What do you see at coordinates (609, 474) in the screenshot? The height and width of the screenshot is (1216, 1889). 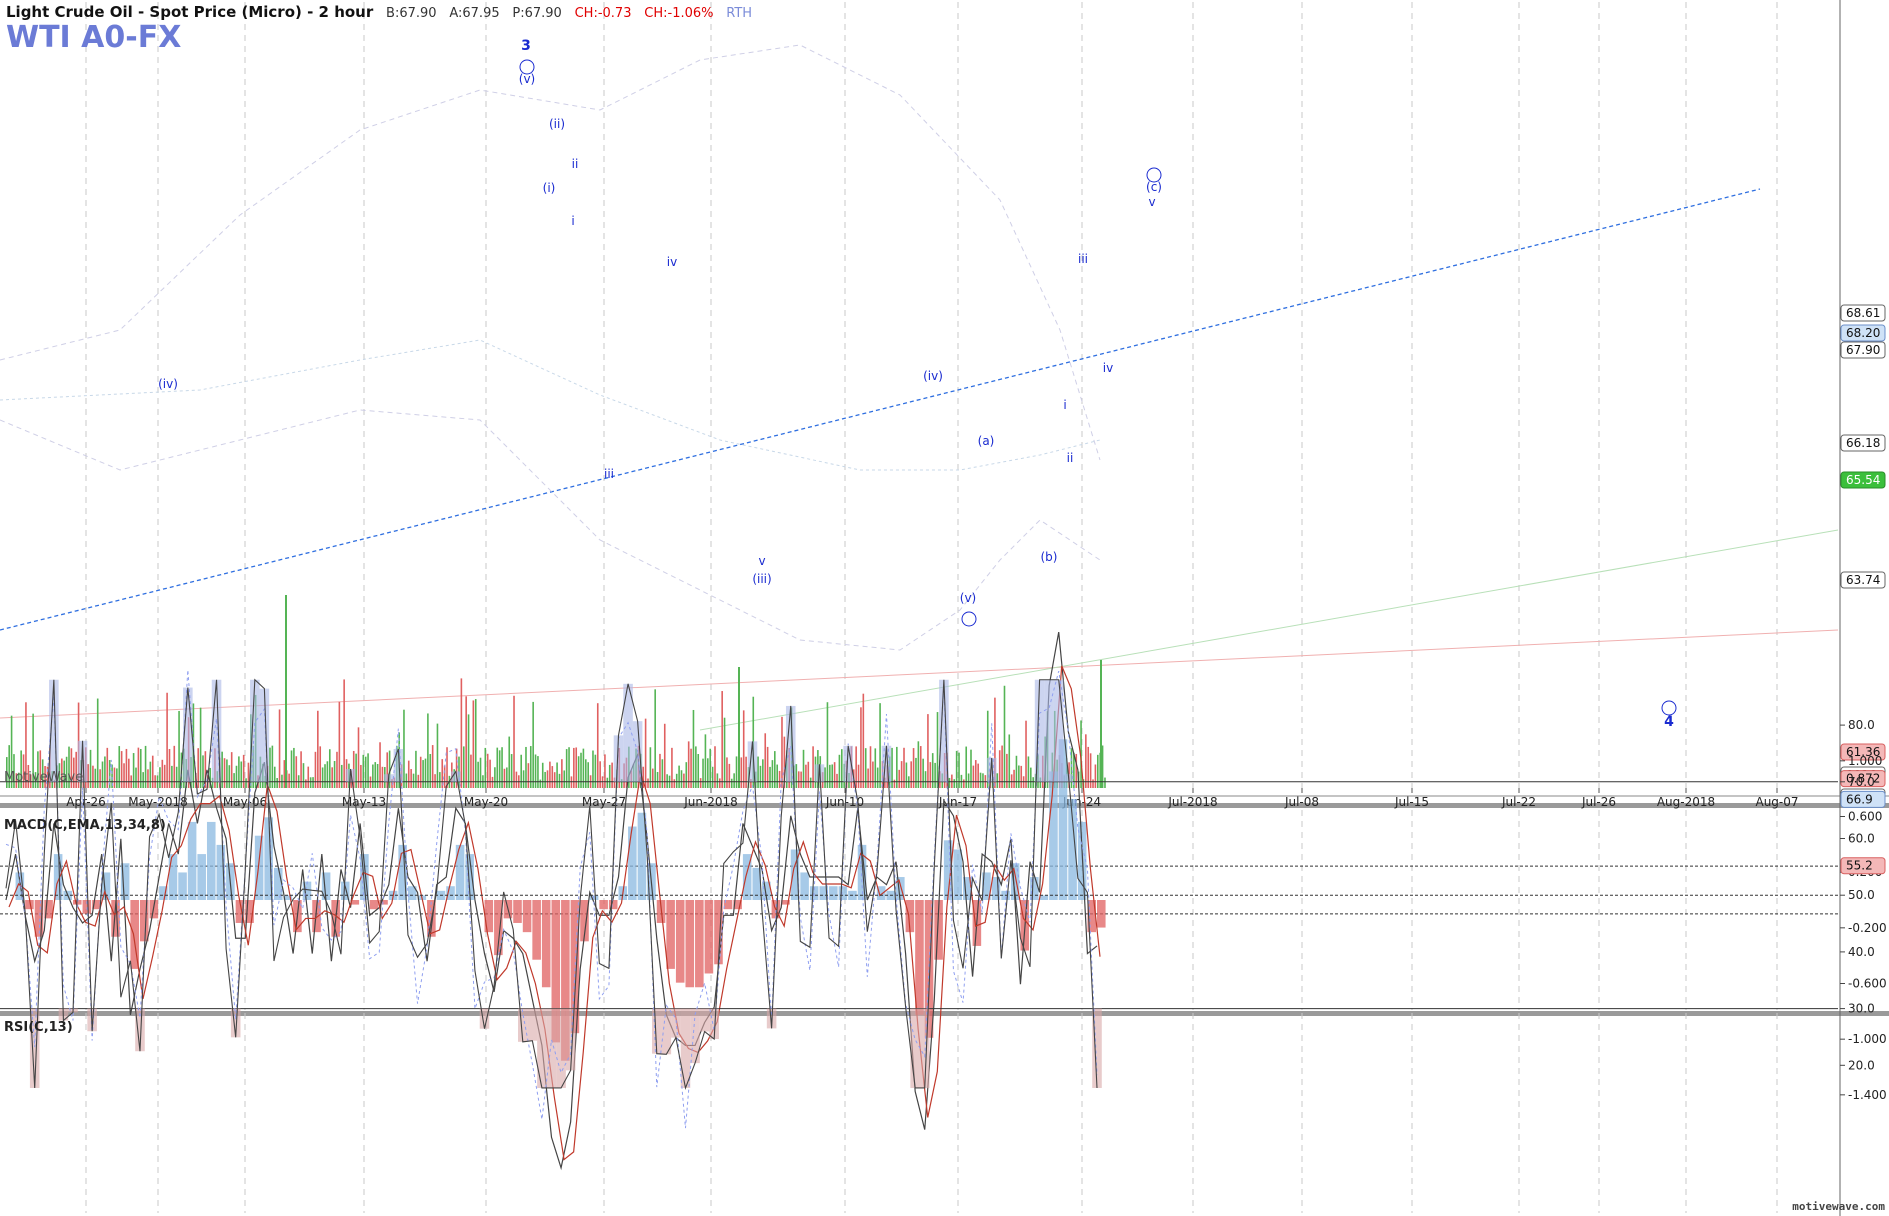 I see `wave-label: iii` at bounding box center [609, 474].